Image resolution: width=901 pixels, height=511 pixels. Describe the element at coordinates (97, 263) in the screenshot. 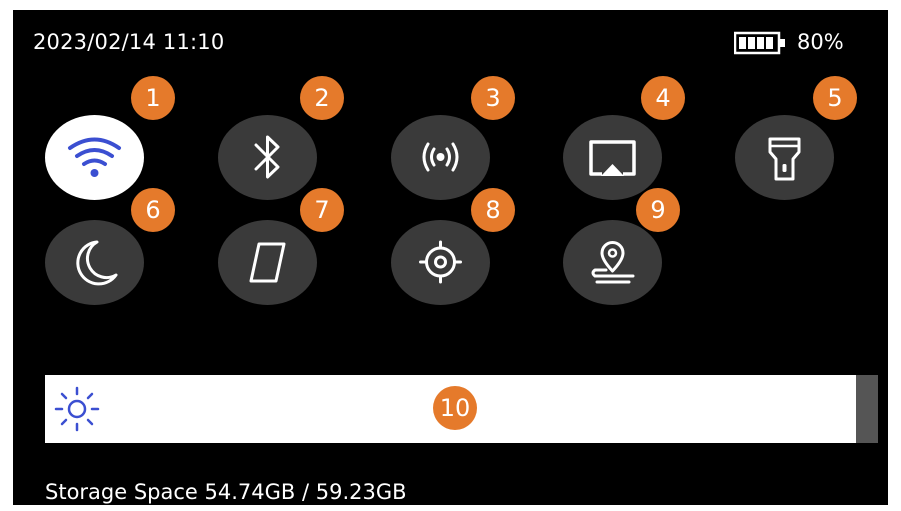

I see `moon-icon` at that location.